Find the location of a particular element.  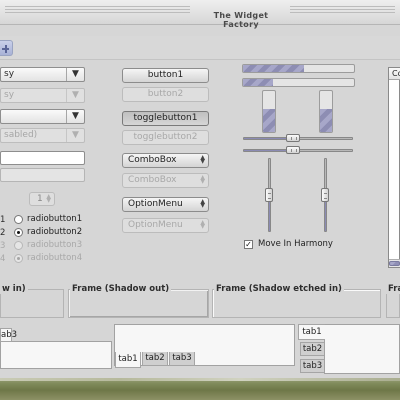

spin-button: 1 ▲ ▼ is located at coordinates (42, 199).